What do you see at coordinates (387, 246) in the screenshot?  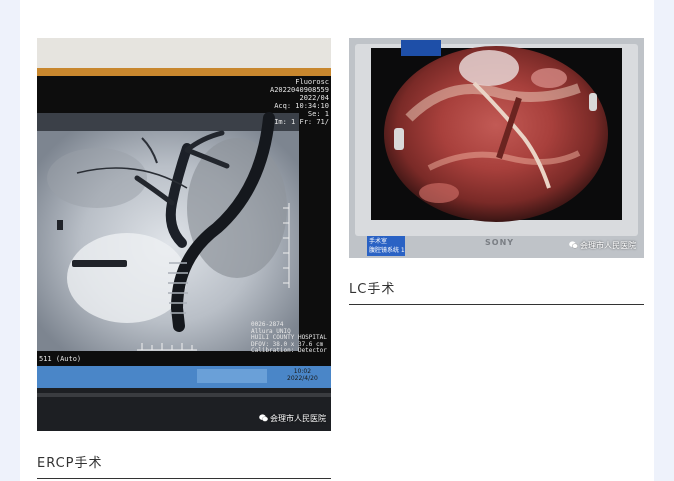 I see `equipment-sticker: 手术室 腹腔镜系统 1` at bounding box center [387, 246].